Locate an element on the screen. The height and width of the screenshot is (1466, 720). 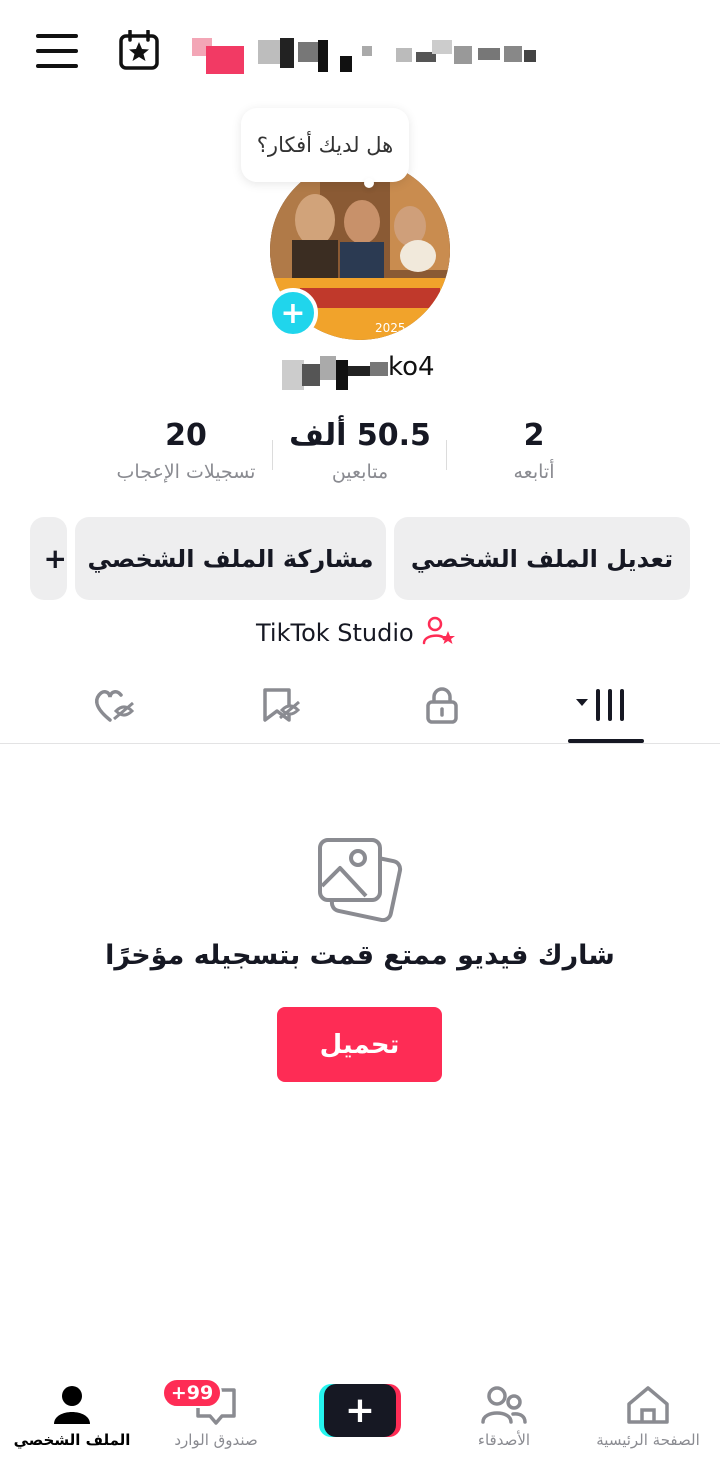
heart-icon is located at coordinates (114, 707).